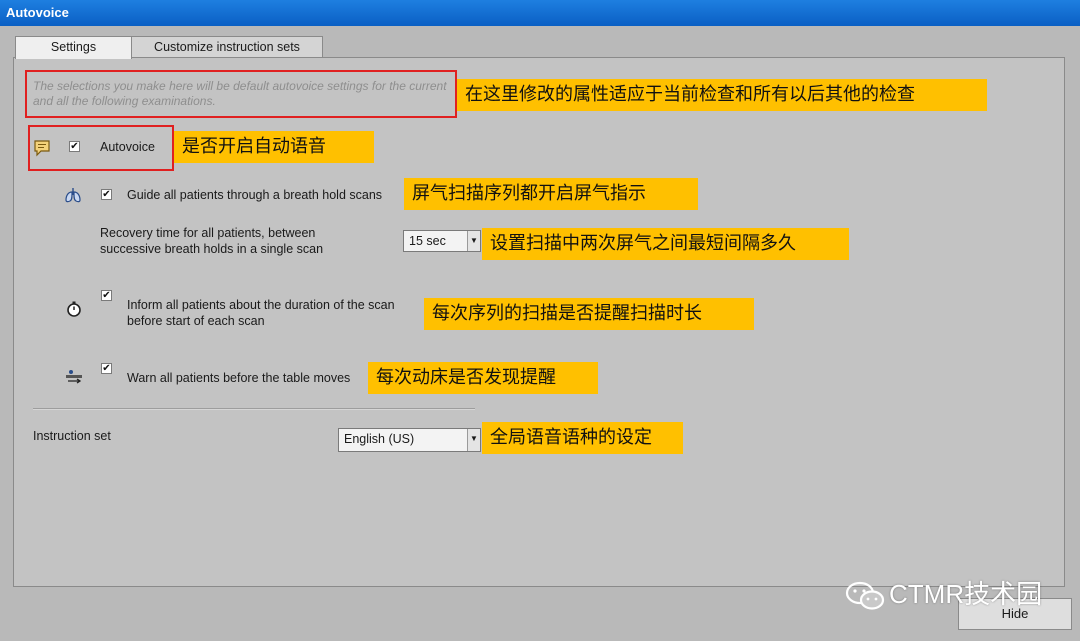 This screenshot has width=1080, height=641. What do you see at coordinates (106, 194) in the screenshot?
I see `breath-guide-checkbox: ✔` at bounding box center [106, 194].